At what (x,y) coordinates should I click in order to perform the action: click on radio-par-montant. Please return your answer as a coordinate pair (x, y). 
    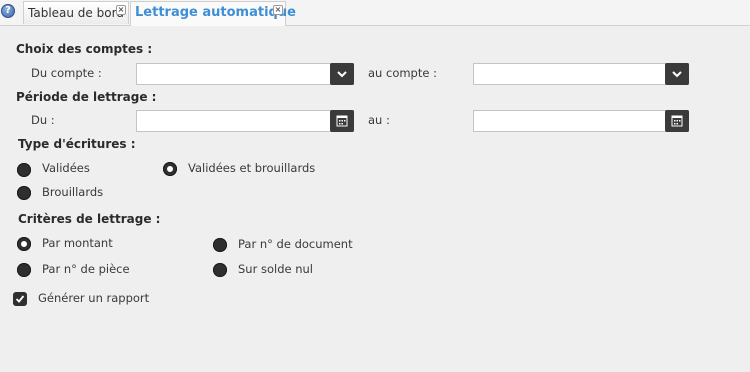
    Looking at the image, I should click on (24, 244).